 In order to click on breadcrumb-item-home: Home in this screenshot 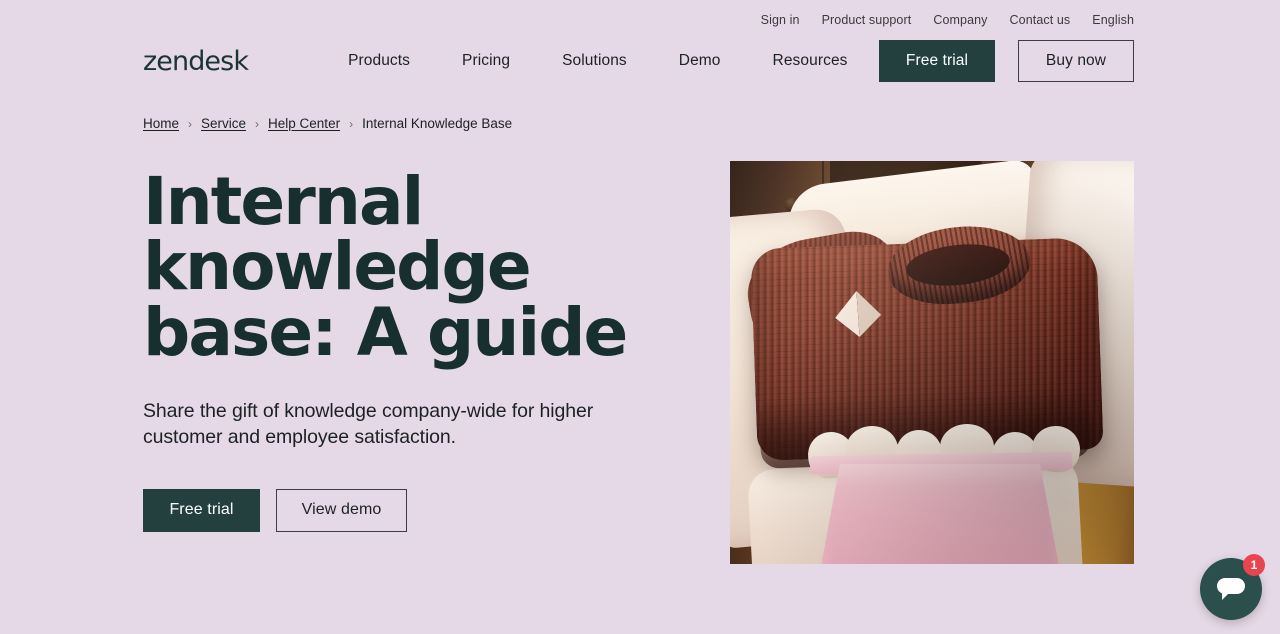, I will do `click(161, 123)`.